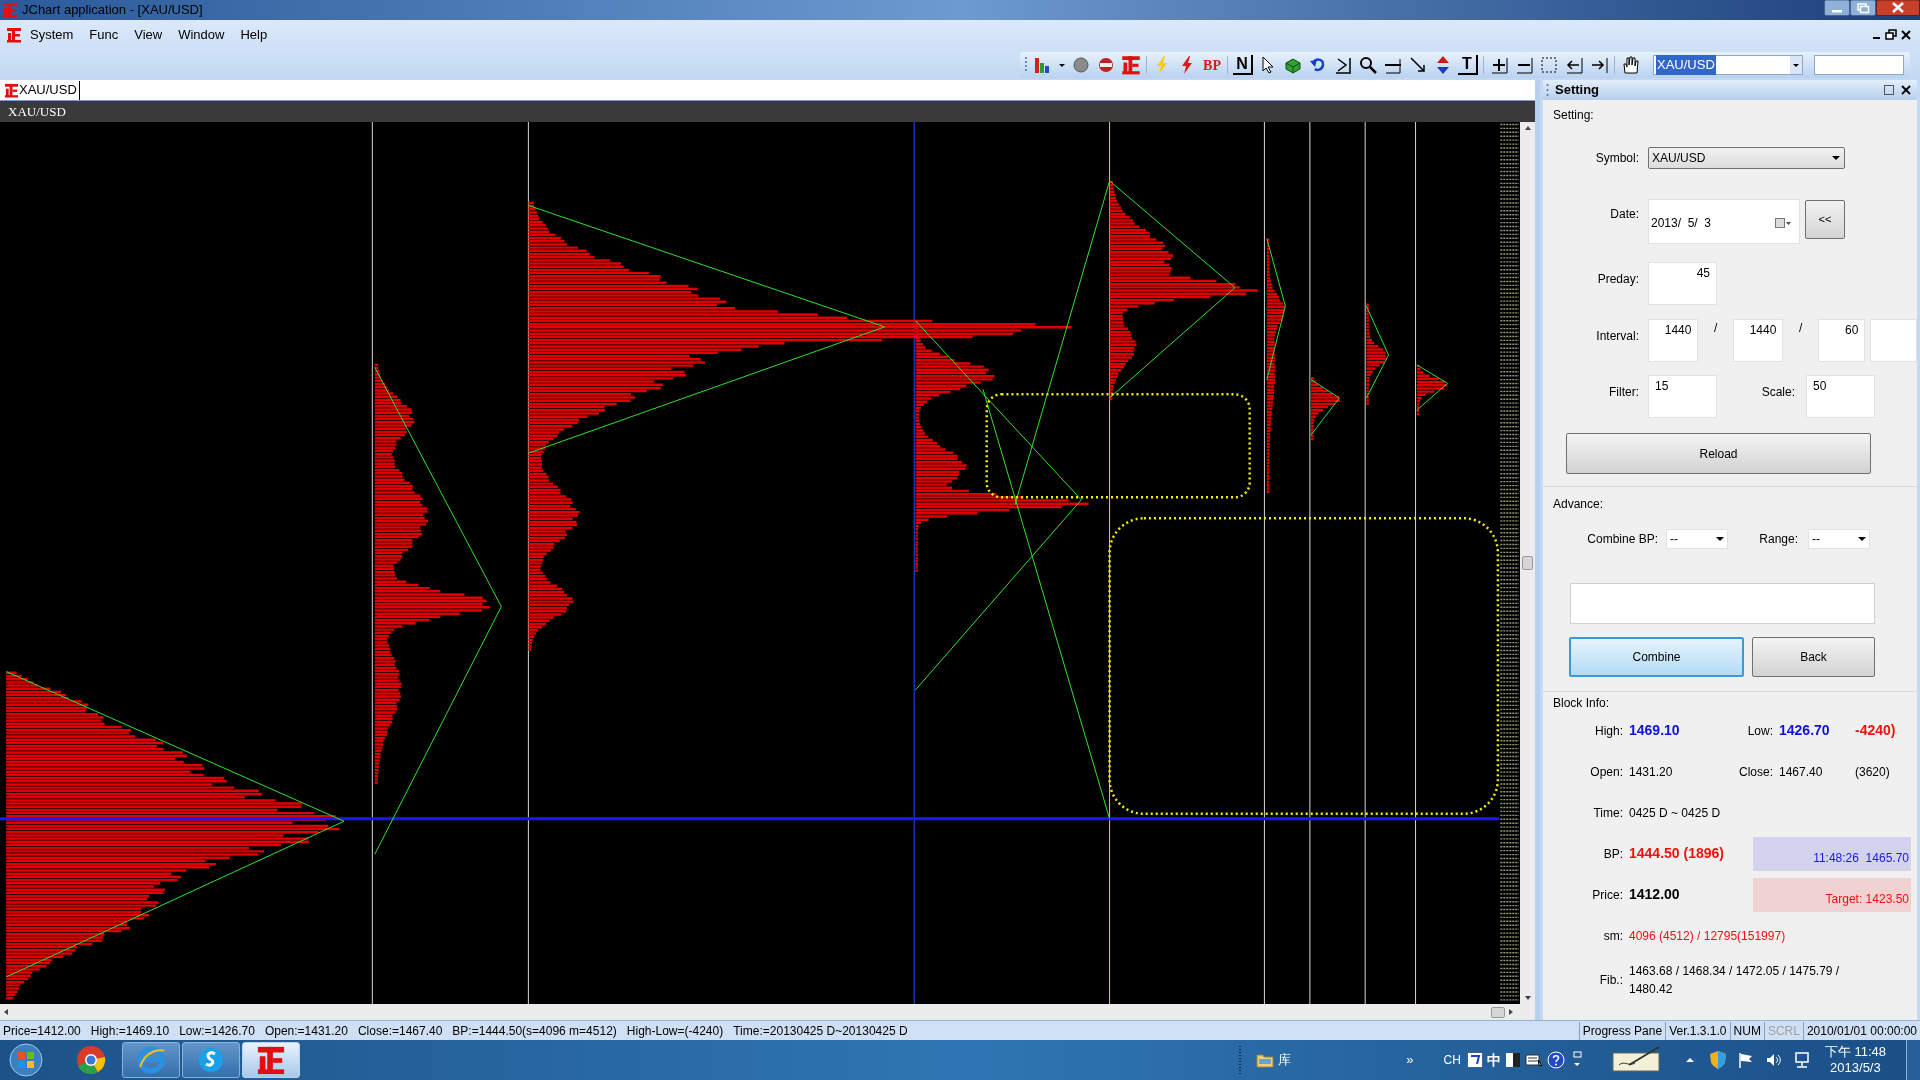 The image size is (1920, 1080). Describe the element at coordinates (1452, 1060) in the screenshot. I see `language-indicator: CH` at that location.